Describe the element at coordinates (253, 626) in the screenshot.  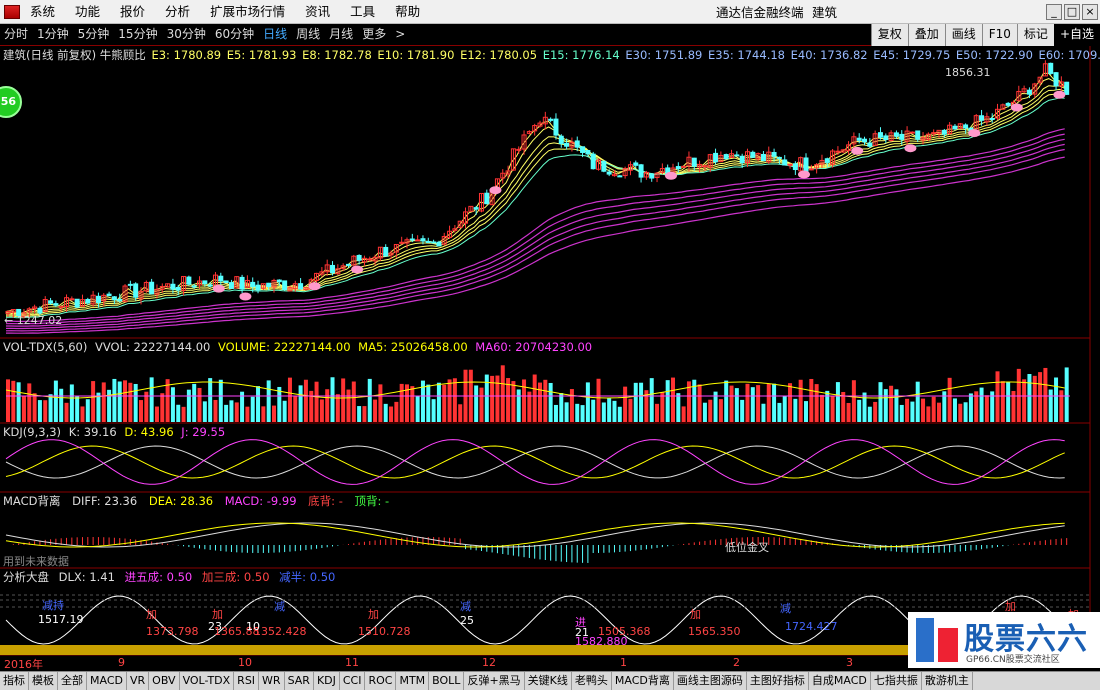
I see `dlx-annotation: 10` at that location.